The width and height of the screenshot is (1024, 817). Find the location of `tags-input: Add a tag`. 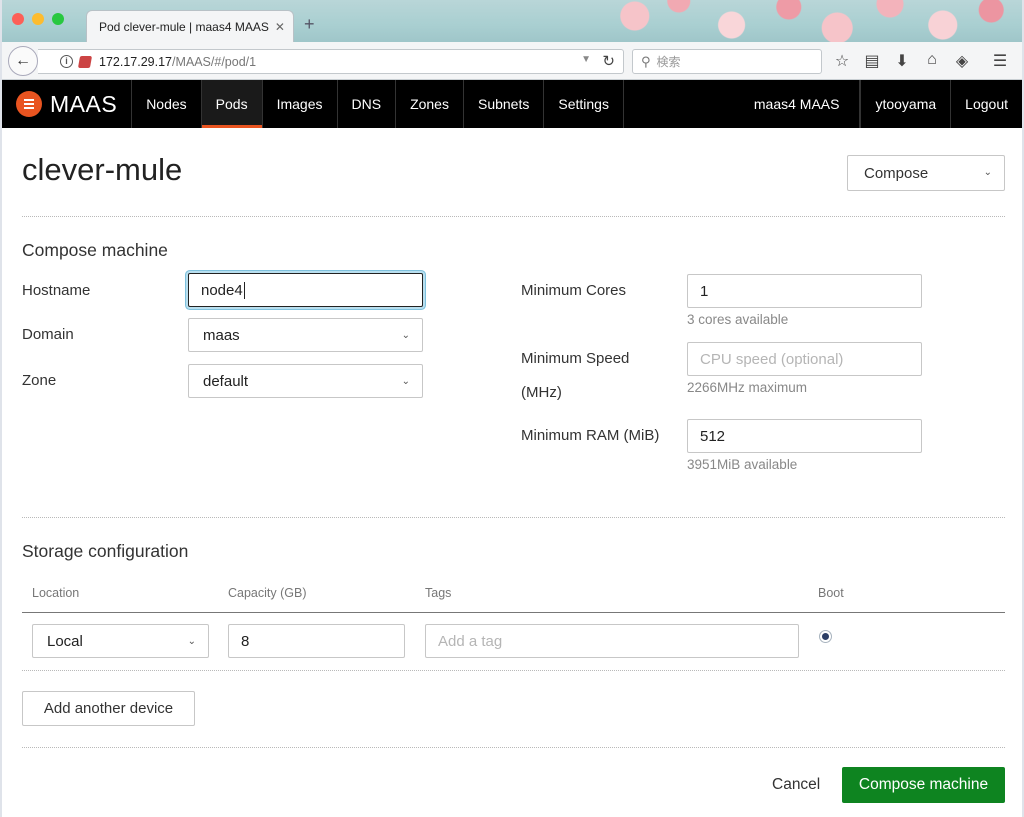

tags-input: Add a tag is located at coordinates (612, 641).